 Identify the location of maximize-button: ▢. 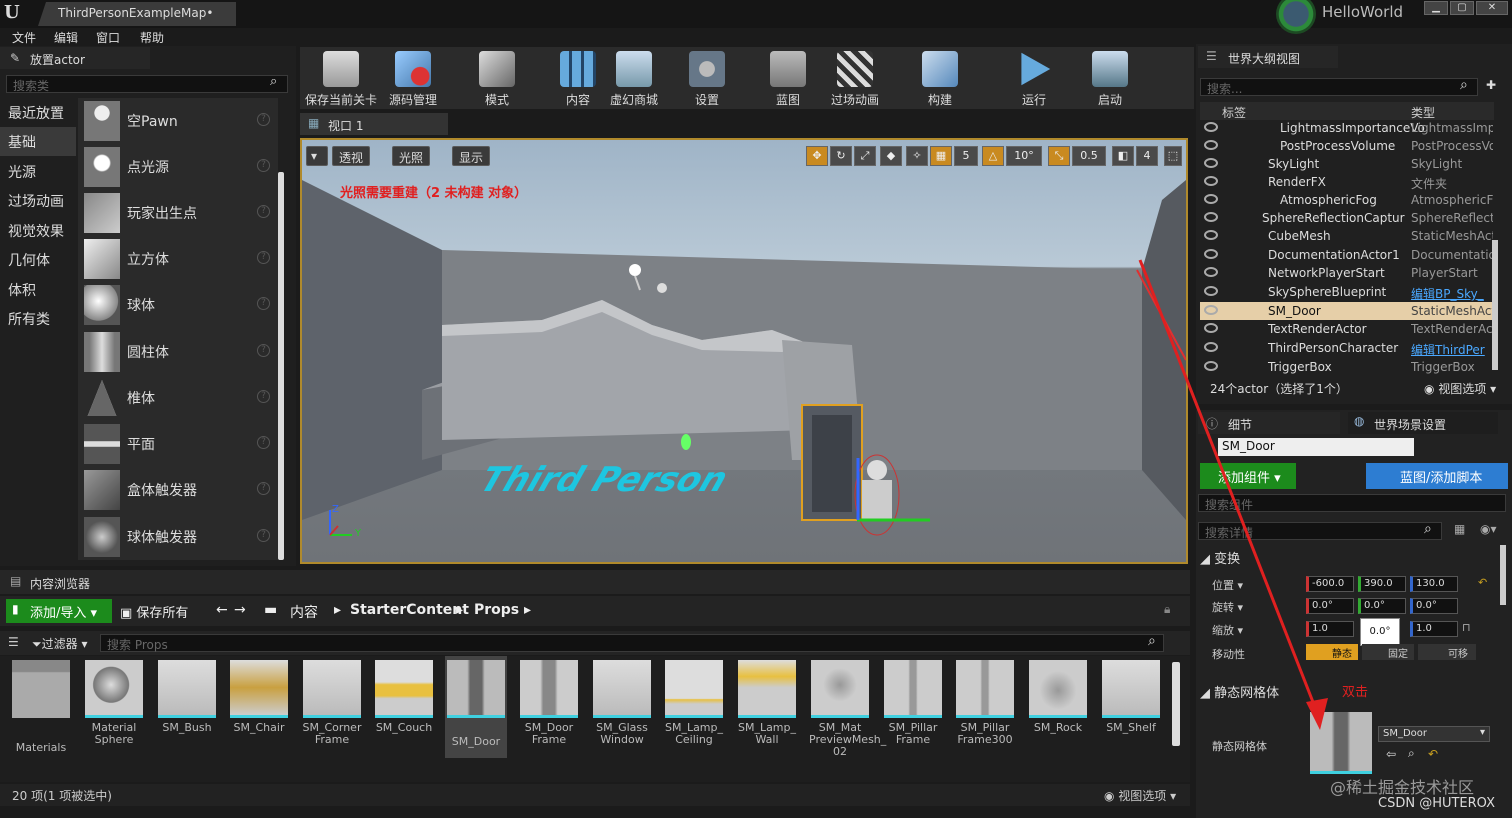
(1462, 8).